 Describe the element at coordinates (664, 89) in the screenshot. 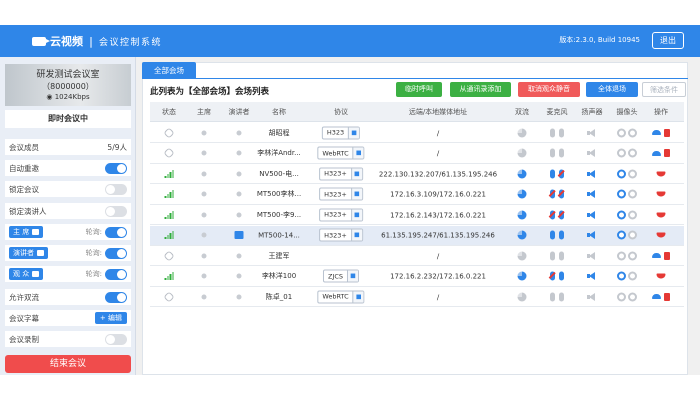

I see `filter-button: 筛选条件` at that location.